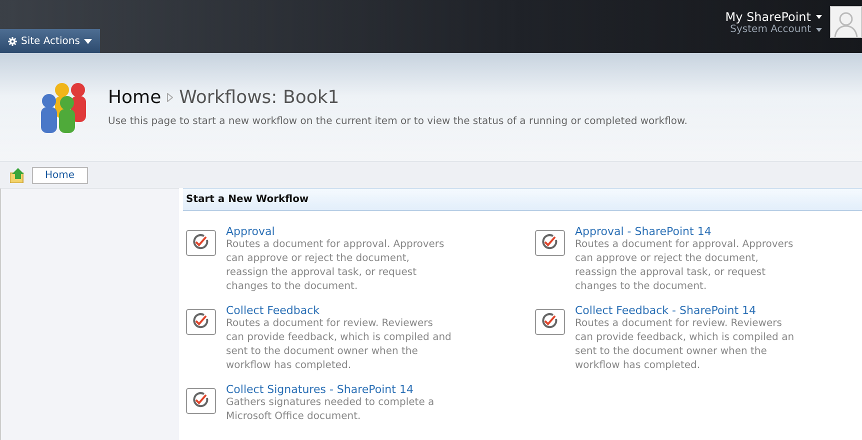 The image size is (862, 440). Describe the element at coordinates (135, 97) in the screenshot. I see `breadcrumb-item: Home` at that location.